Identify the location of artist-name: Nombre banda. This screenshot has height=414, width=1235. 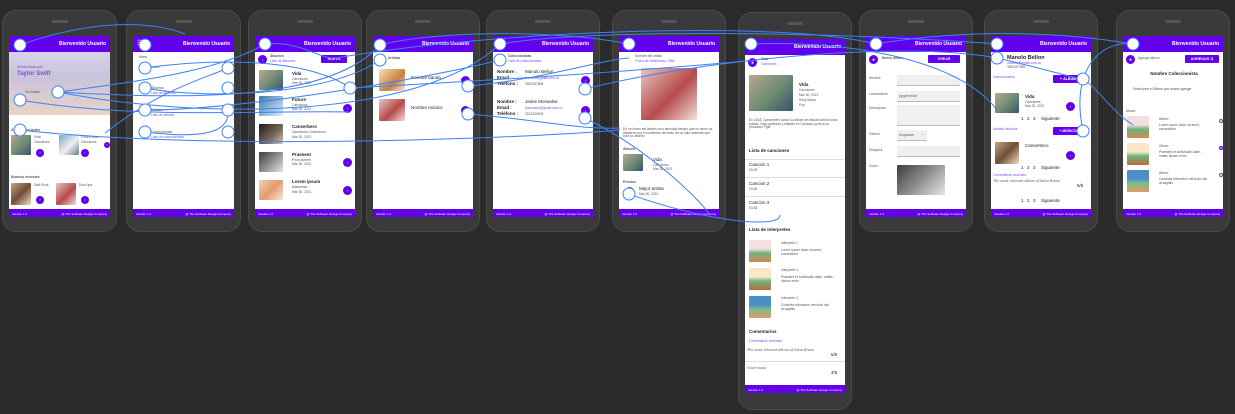
(426, 77).